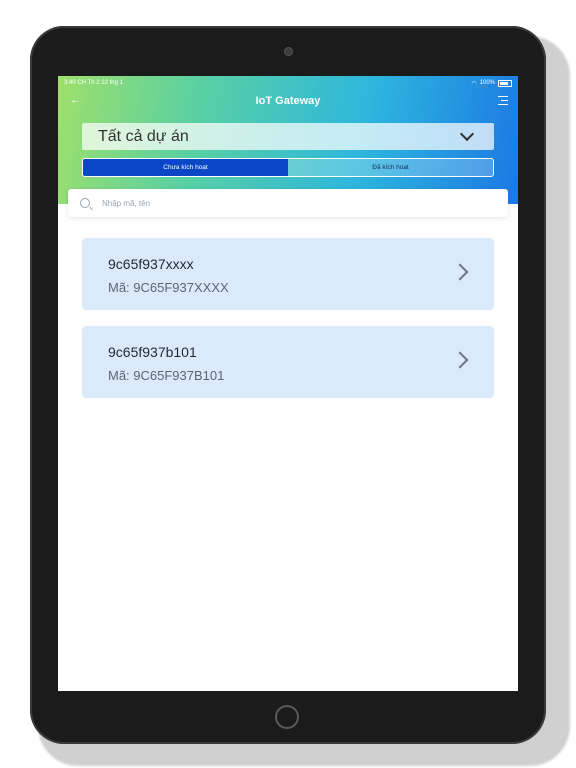 The height and width of the screenshot is (768, 576). What do you see at coordinates (292, 203) in the screenshot?
I see `search-input` at bounding box center [292, 203].